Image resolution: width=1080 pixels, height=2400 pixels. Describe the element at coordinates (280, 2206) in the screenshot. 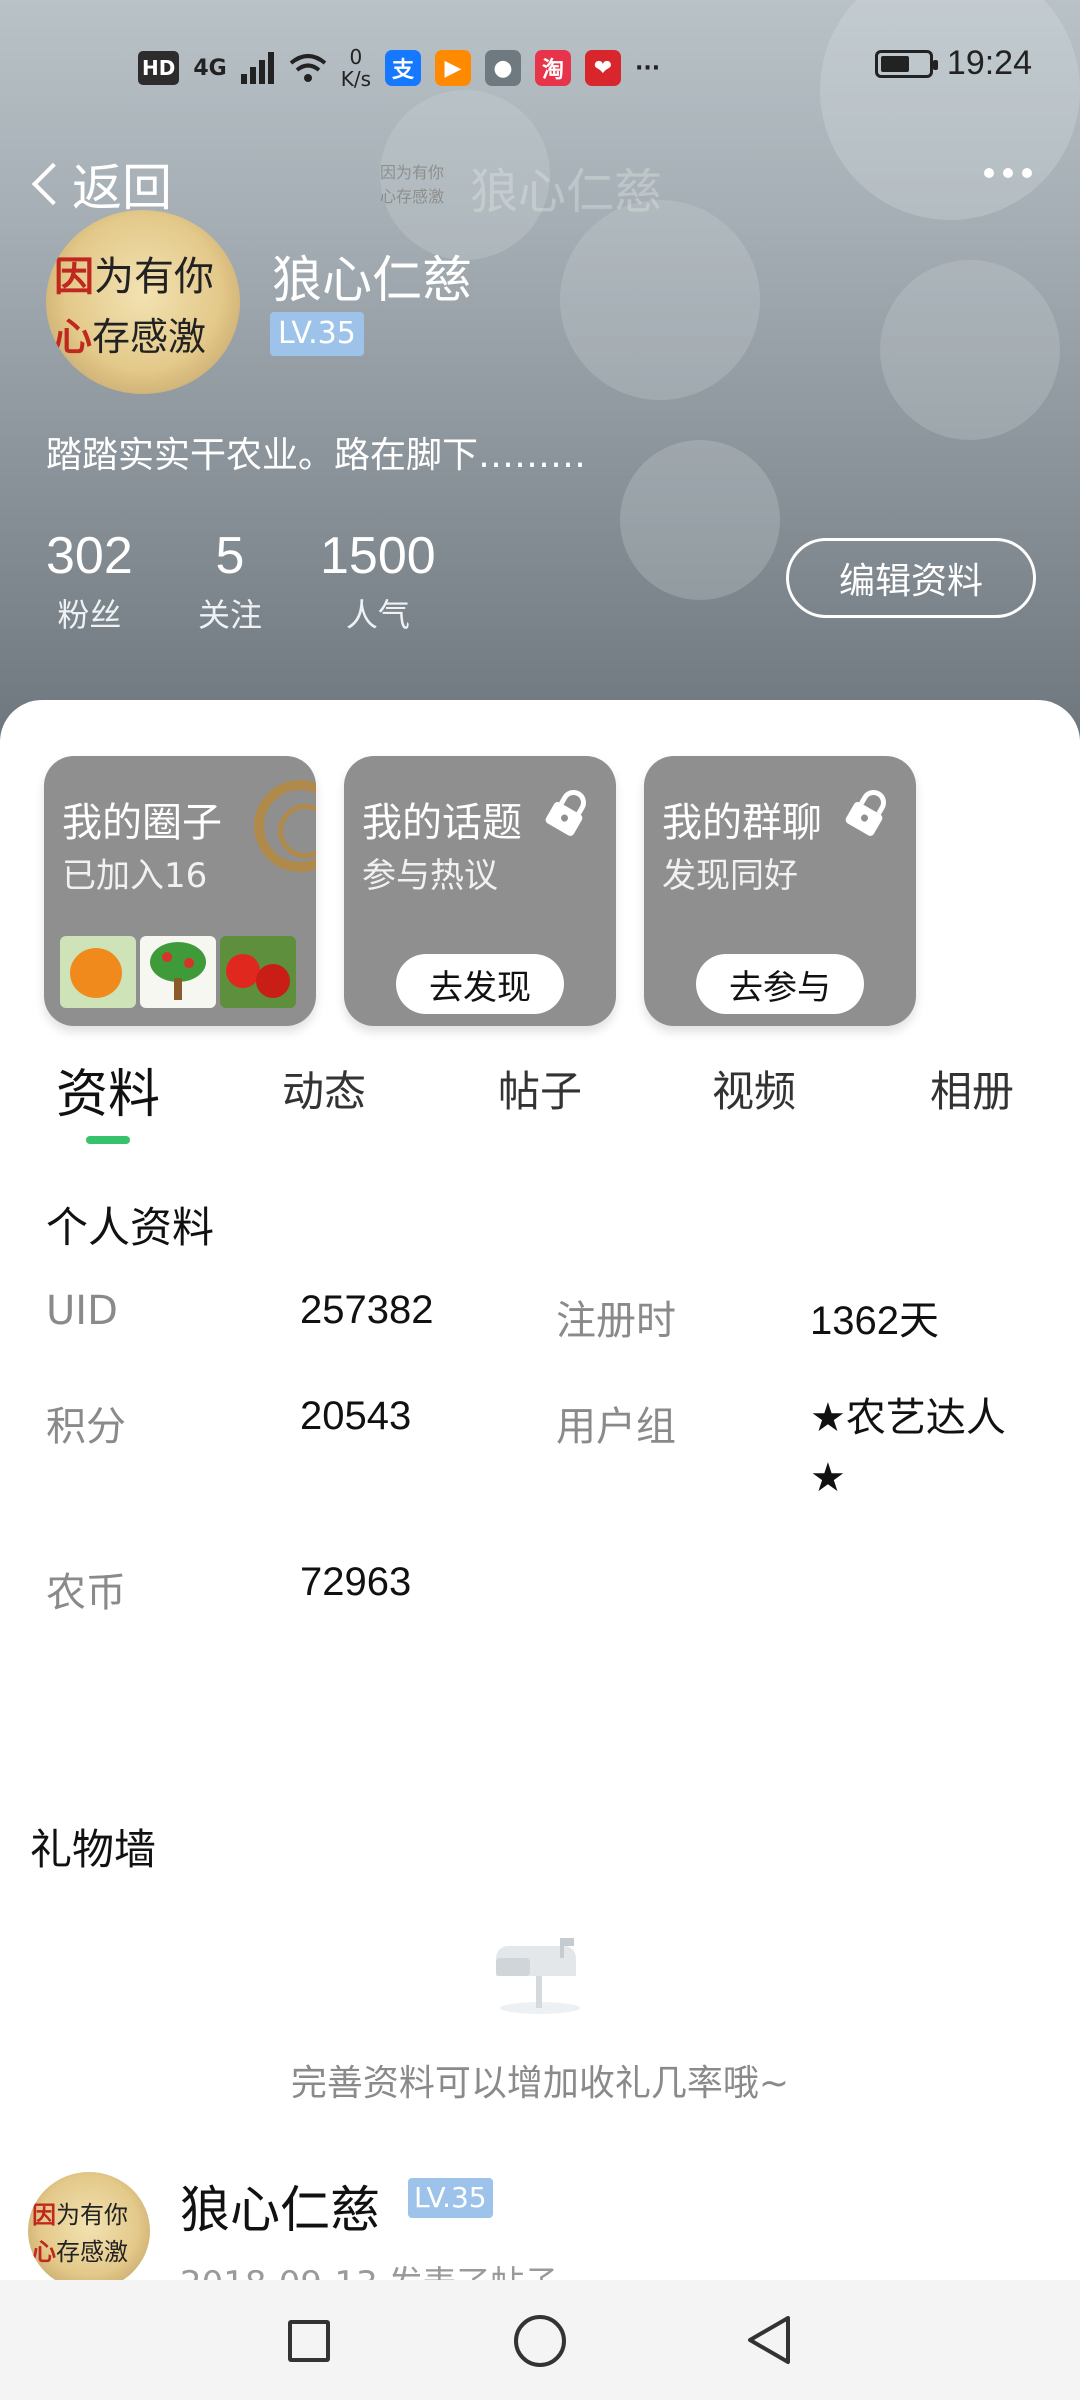

I see `post-author-name: 狼心仁慈` at that location.